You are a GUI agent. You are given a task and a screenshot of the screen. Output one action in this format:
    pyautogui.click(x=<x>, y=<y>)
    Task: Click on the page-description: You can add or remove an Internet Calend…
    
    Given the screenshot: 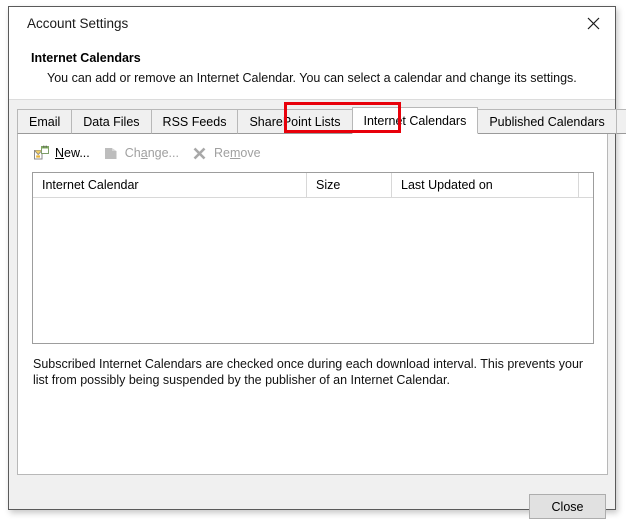 What is the action you would take?
    pyautogui.click(x=312, y=78)
    